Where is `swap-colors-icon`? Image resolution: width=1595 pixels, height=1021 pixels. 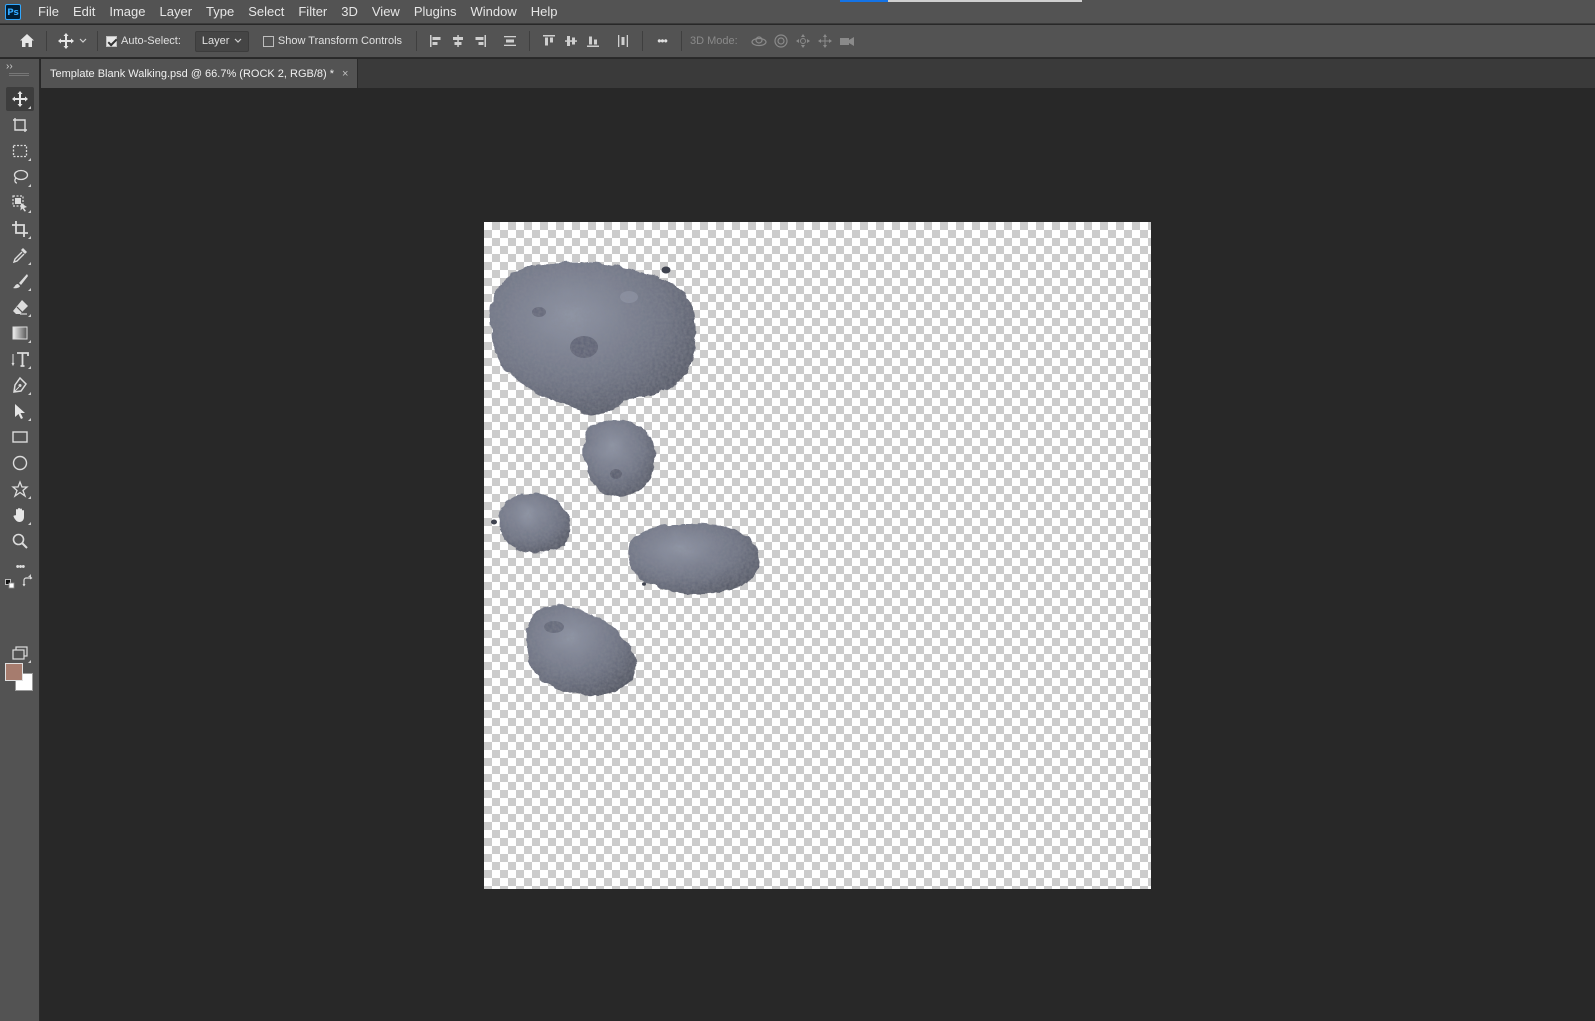 swap-colors-icon is located at coordinates (28, 581).